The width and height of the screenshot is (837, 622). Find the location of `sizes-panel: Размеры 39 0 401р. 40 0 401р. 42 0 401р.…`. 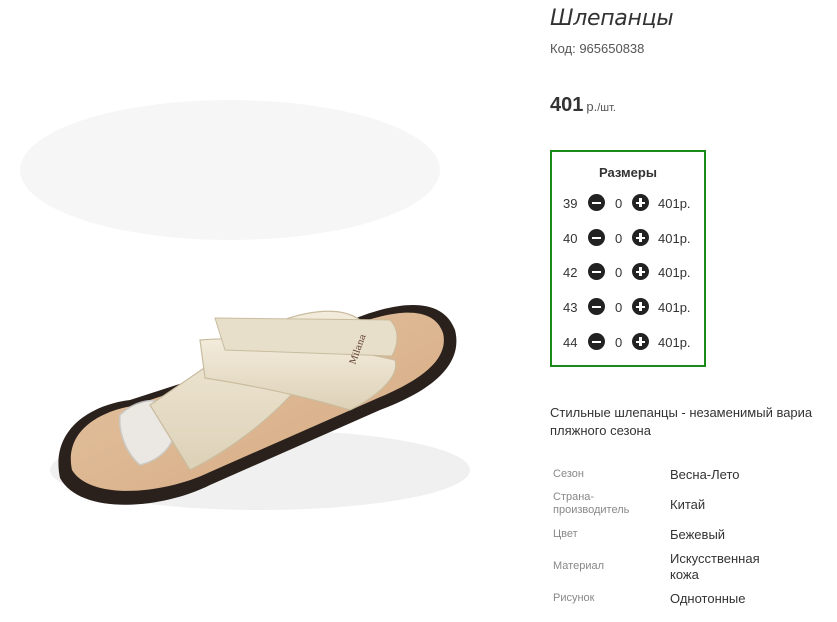

sizes-panel: Размеры 39 0 401р. 40 0 401р. 42 0 401р.… is located at coordinates (628, 258).